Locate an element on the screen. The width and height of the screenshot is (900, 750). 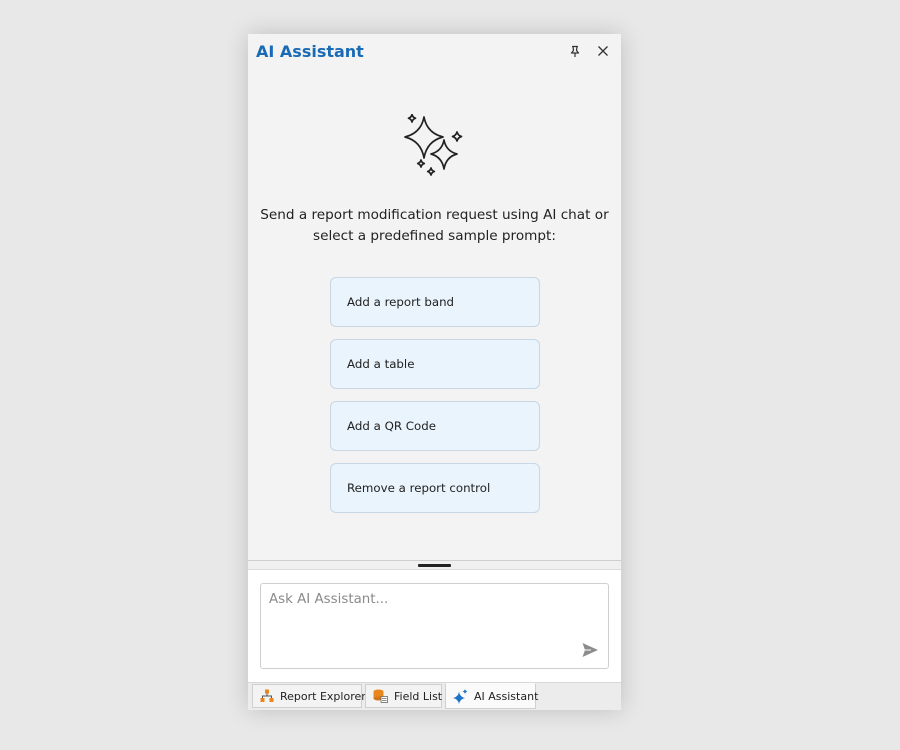
panel-title: AI Assistant is located at coordinates (310, 51).